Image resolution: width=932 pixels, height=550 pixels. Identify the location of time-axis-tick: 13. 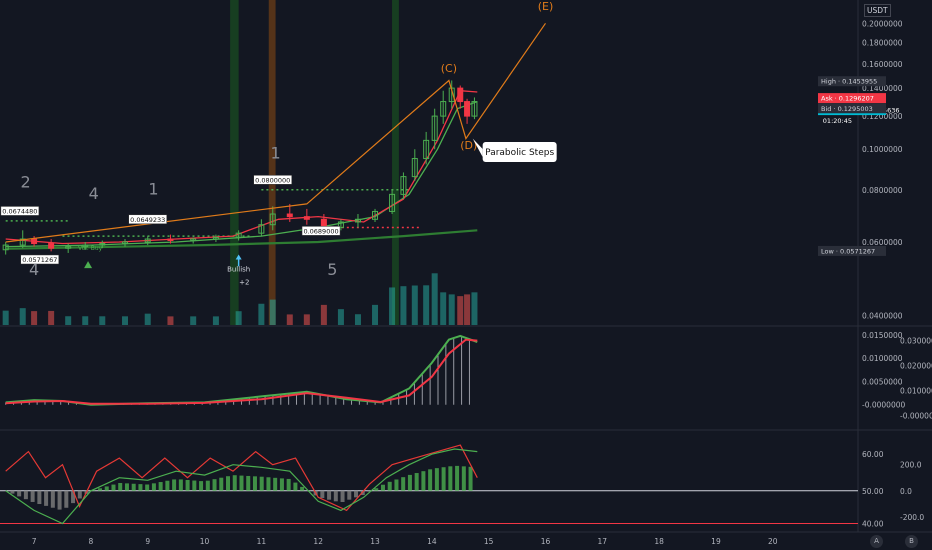
(375, 541).